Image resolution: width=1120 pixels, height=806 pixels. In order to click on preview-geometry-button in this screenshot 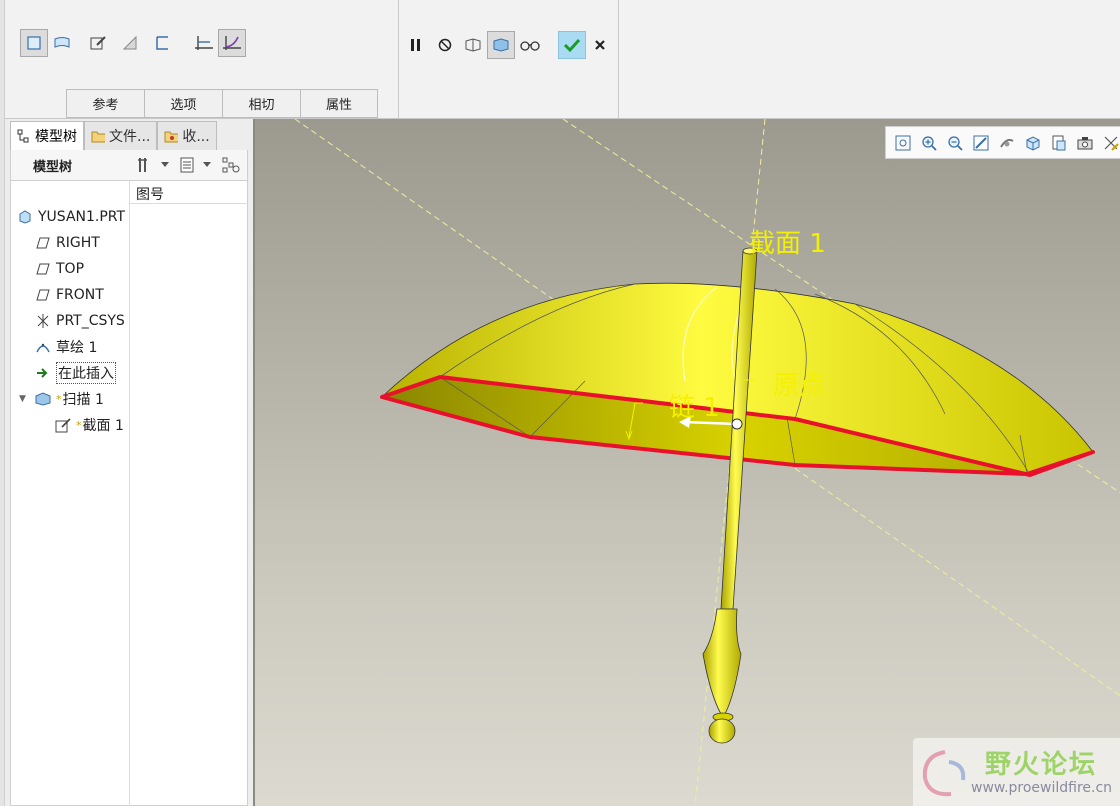, I will do `click(473, 45)`.